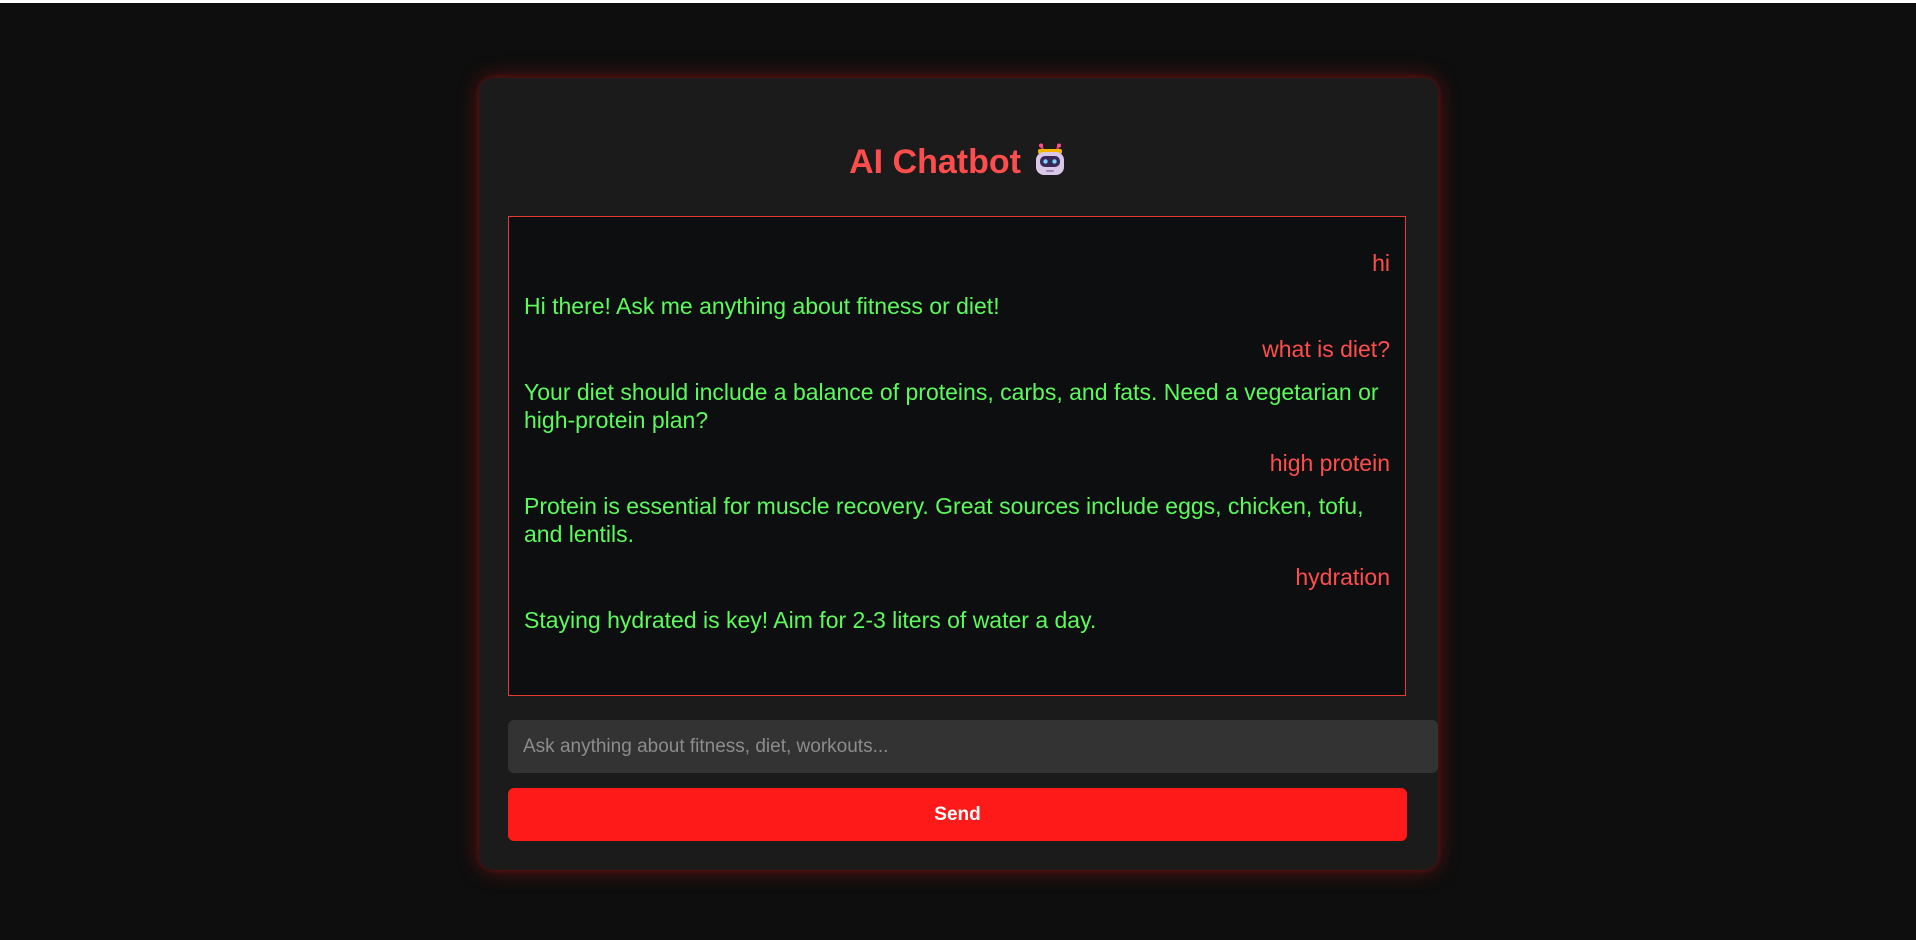 This screenshot has height=940, width=1916. I want to click on user-message: hi, so click(1381, 263).